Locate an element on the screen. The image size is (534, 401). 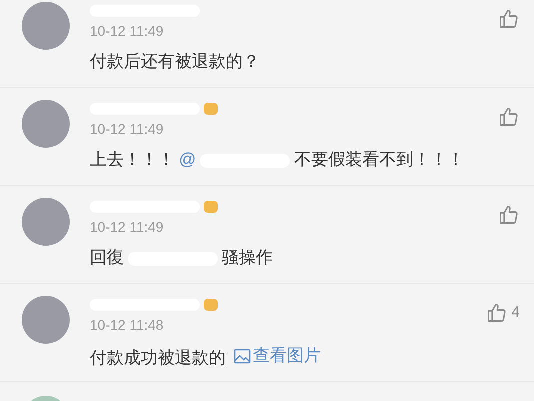
comment-text: 骚操作 is located at coordinates (247, 257).